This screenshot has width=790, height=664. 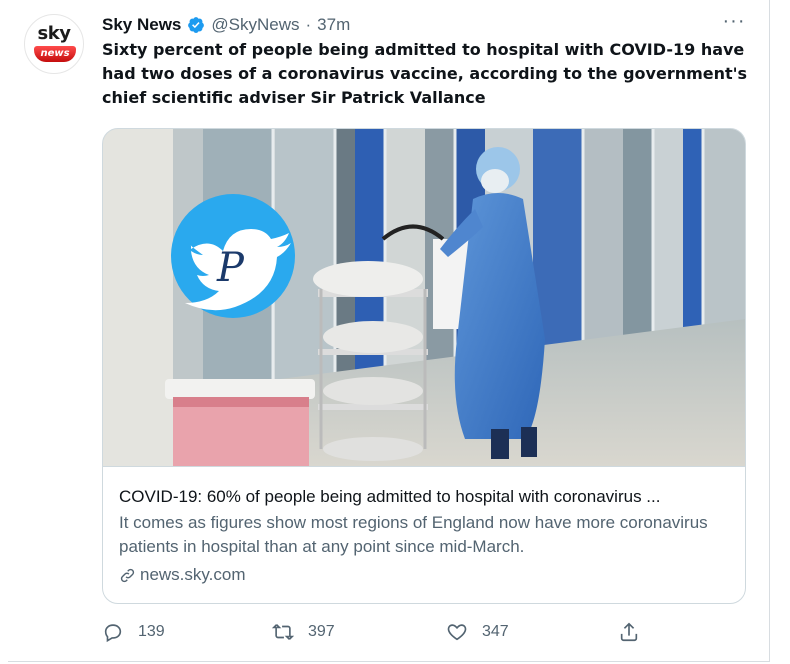 I want to click on author-name: Sky News, so click(x=141, y=25).